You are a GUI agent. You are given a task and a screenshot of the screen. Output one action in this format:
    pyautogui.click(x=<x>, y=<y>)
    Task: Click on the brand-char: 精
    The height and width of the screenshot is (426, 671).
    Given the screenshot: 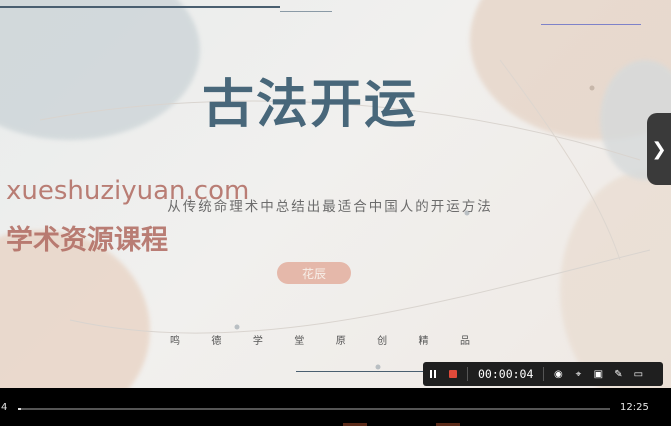 What is the action you would take?
    pyautogui.click(x=423, y=341)
    